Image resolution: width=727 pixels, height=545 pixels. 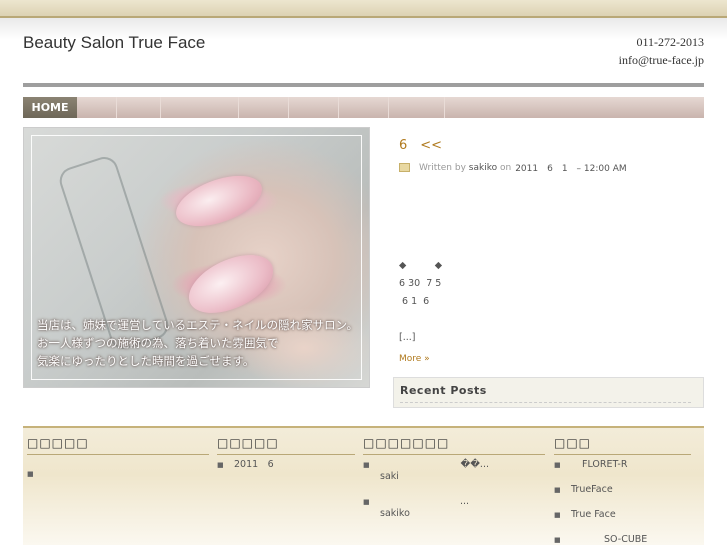 What do you see at coordinates (454, 445) in the screenshot?
I see `footer-column-title: □□□□□□□` at bounding box center [454, 445].